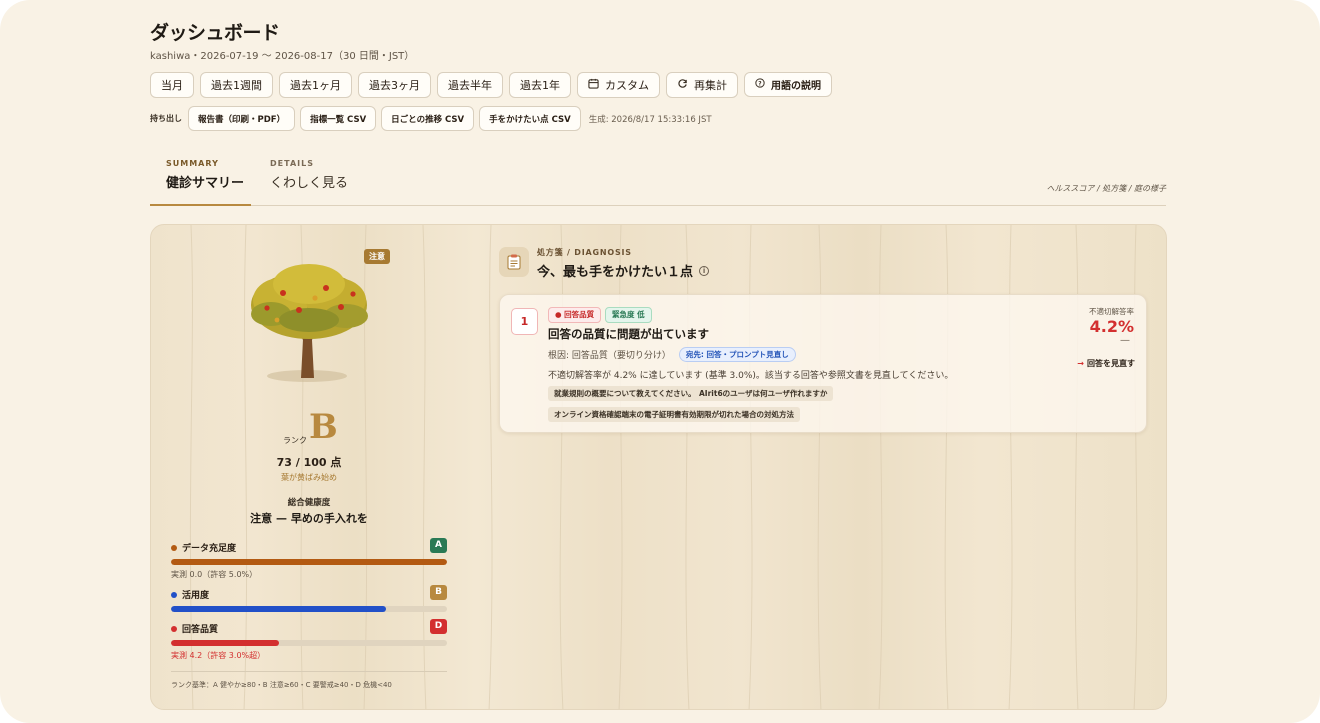 The width and height of the screenshot is (1320, 723). Describe the element at coordinates (438, 545) in the screenshot. I see `metric-grade-badge: A` at that location.